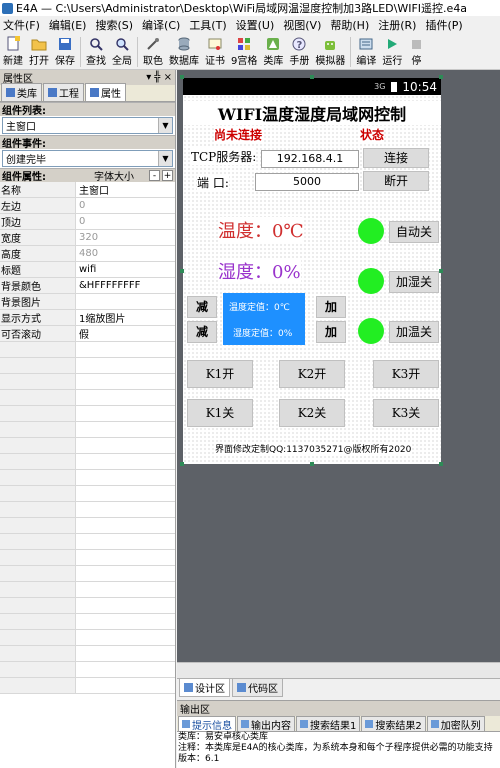 This screenshot has width=500, height=768. Describe the element at coordinates (38, 461) in the screenshot. I see `property-key` at that location.